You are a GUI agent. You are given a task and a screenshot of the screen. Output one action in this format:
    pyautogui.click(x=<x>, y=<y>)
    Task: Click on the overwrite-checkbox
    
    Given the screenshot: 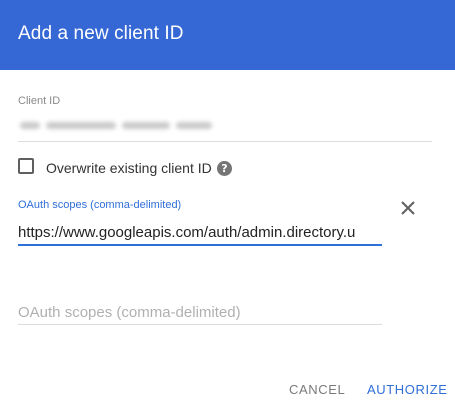 What is the action you would take?
    pyautogui.click(x=26, y=166)
    